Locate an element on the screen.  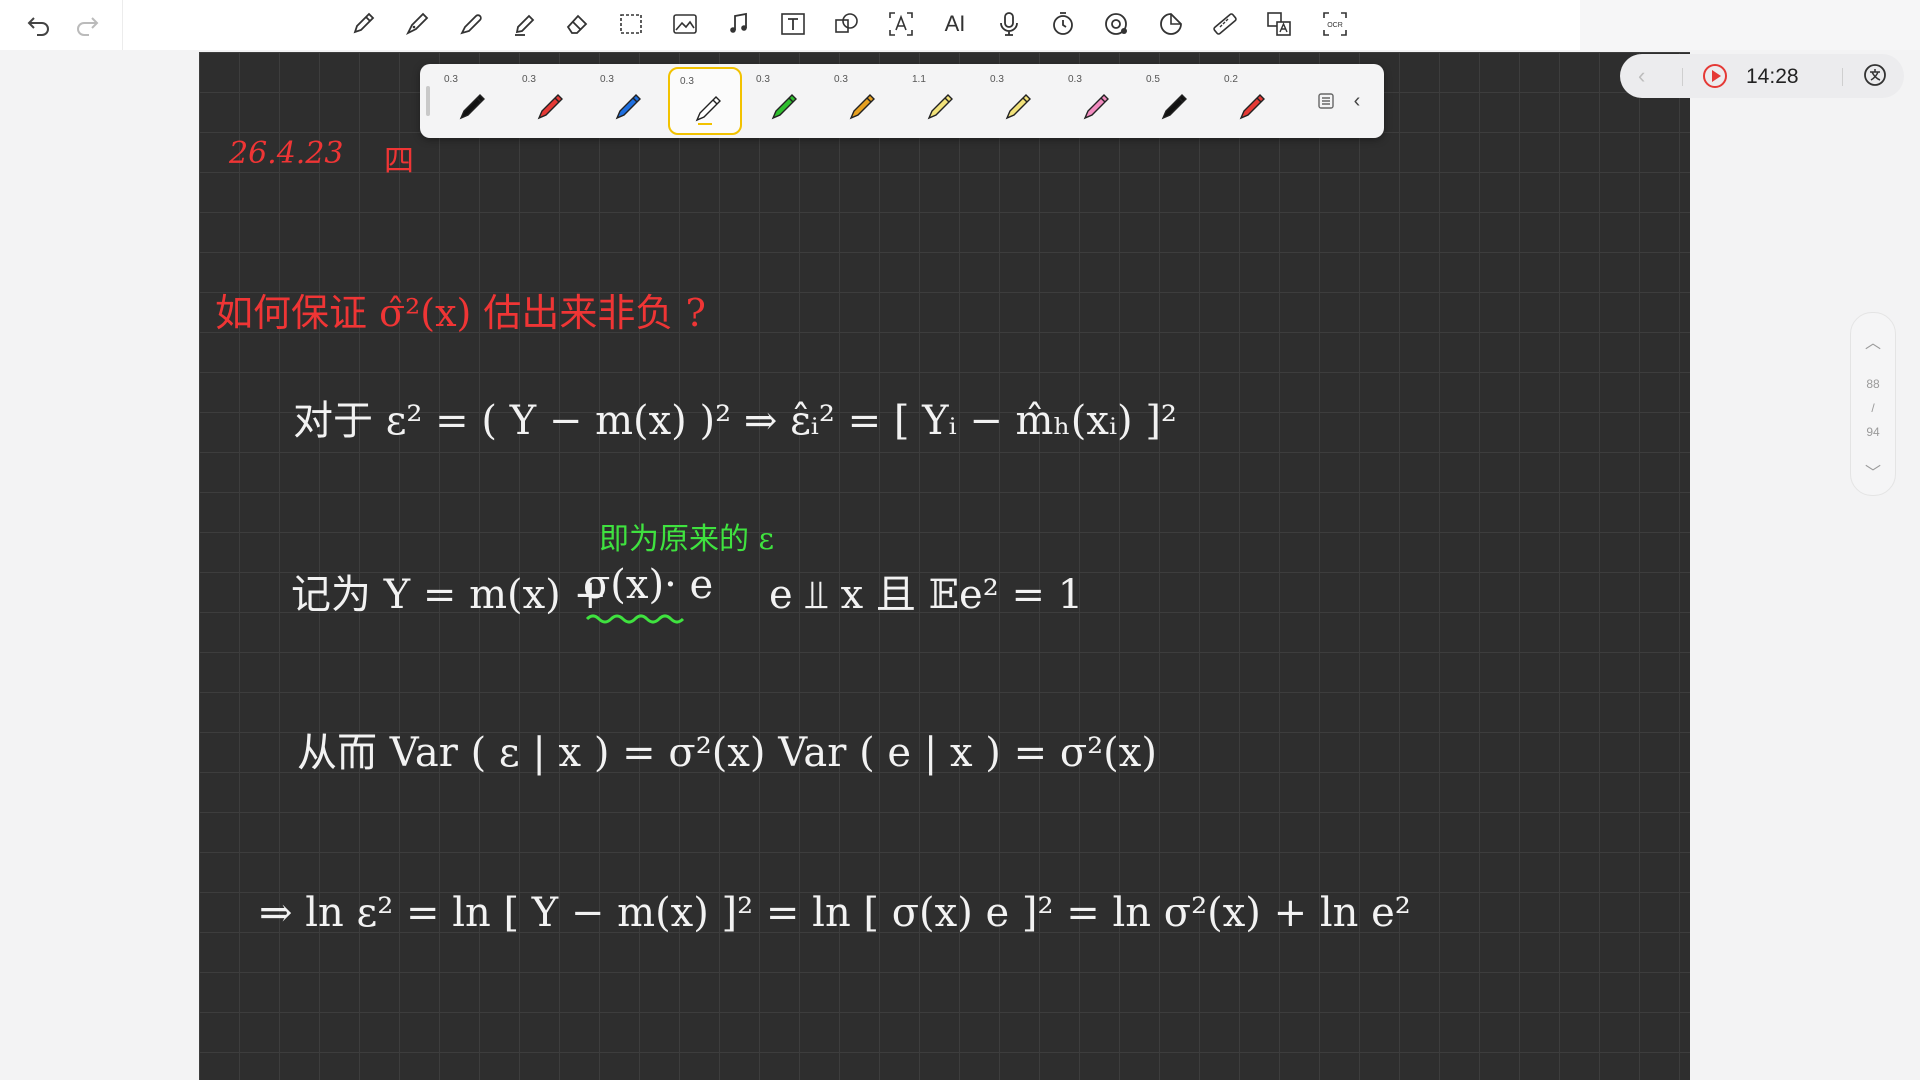
ballpoint-pen-icon is located at coordinates (471, 24).